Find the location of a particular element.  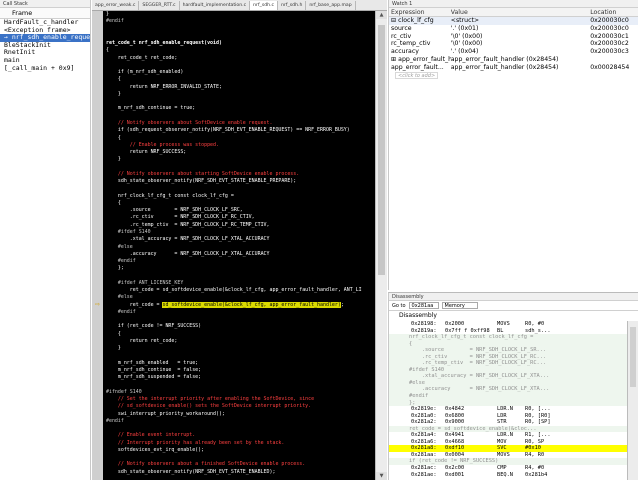

editor-tab: app_error_weak.c is located at coordinates (116, 5).